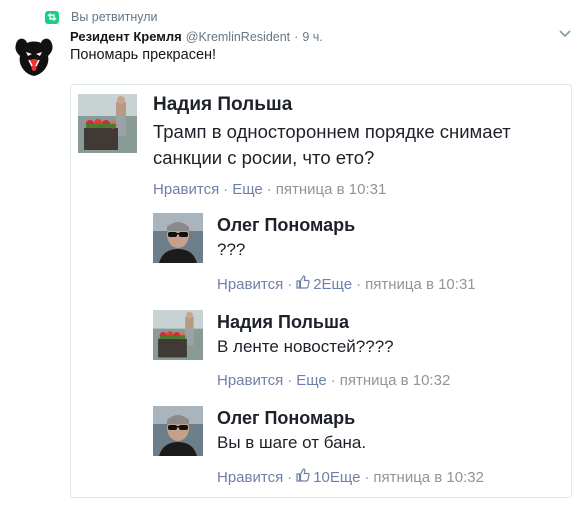  Describe the element at coordinates (238, 37) in the screenshot. I see `author-handle: @KremlinResident` at that location.